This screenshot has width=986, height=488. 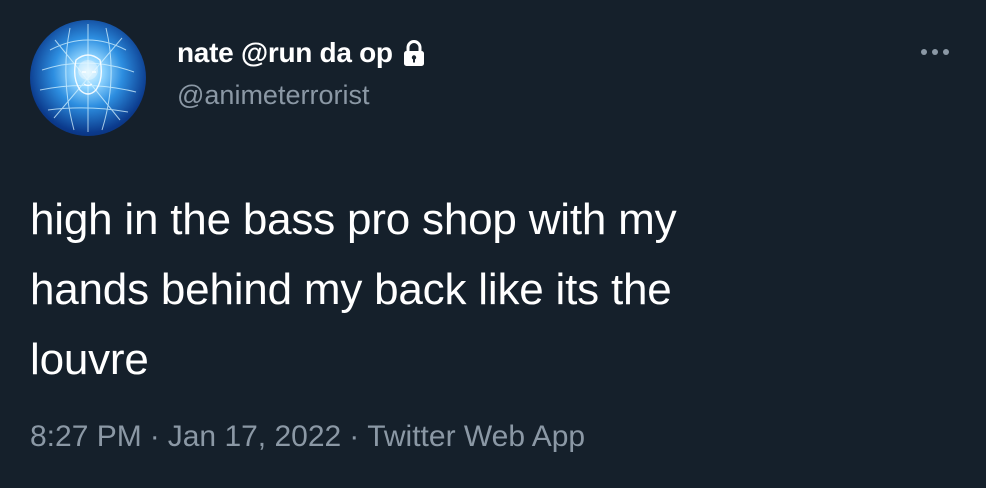 I want to click on tweet-time: 8:27 PM, so click(x=86, y=437).